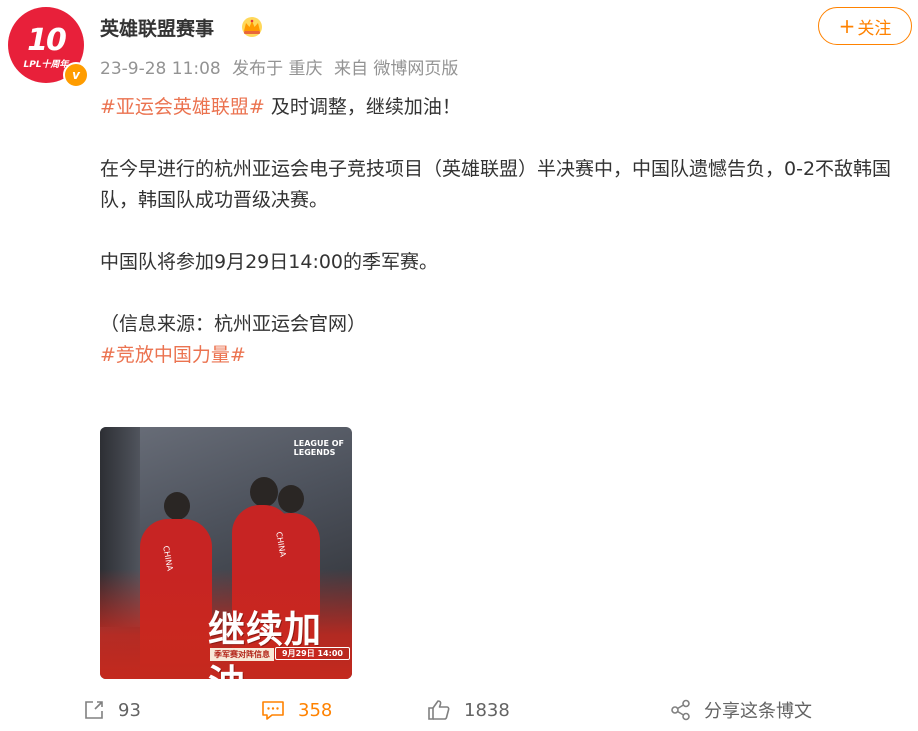 This screenshot has width=918, height=731. Describe the element at coordinates (487, 710) in the screenshot. I see `like-count: 1838` at that location.